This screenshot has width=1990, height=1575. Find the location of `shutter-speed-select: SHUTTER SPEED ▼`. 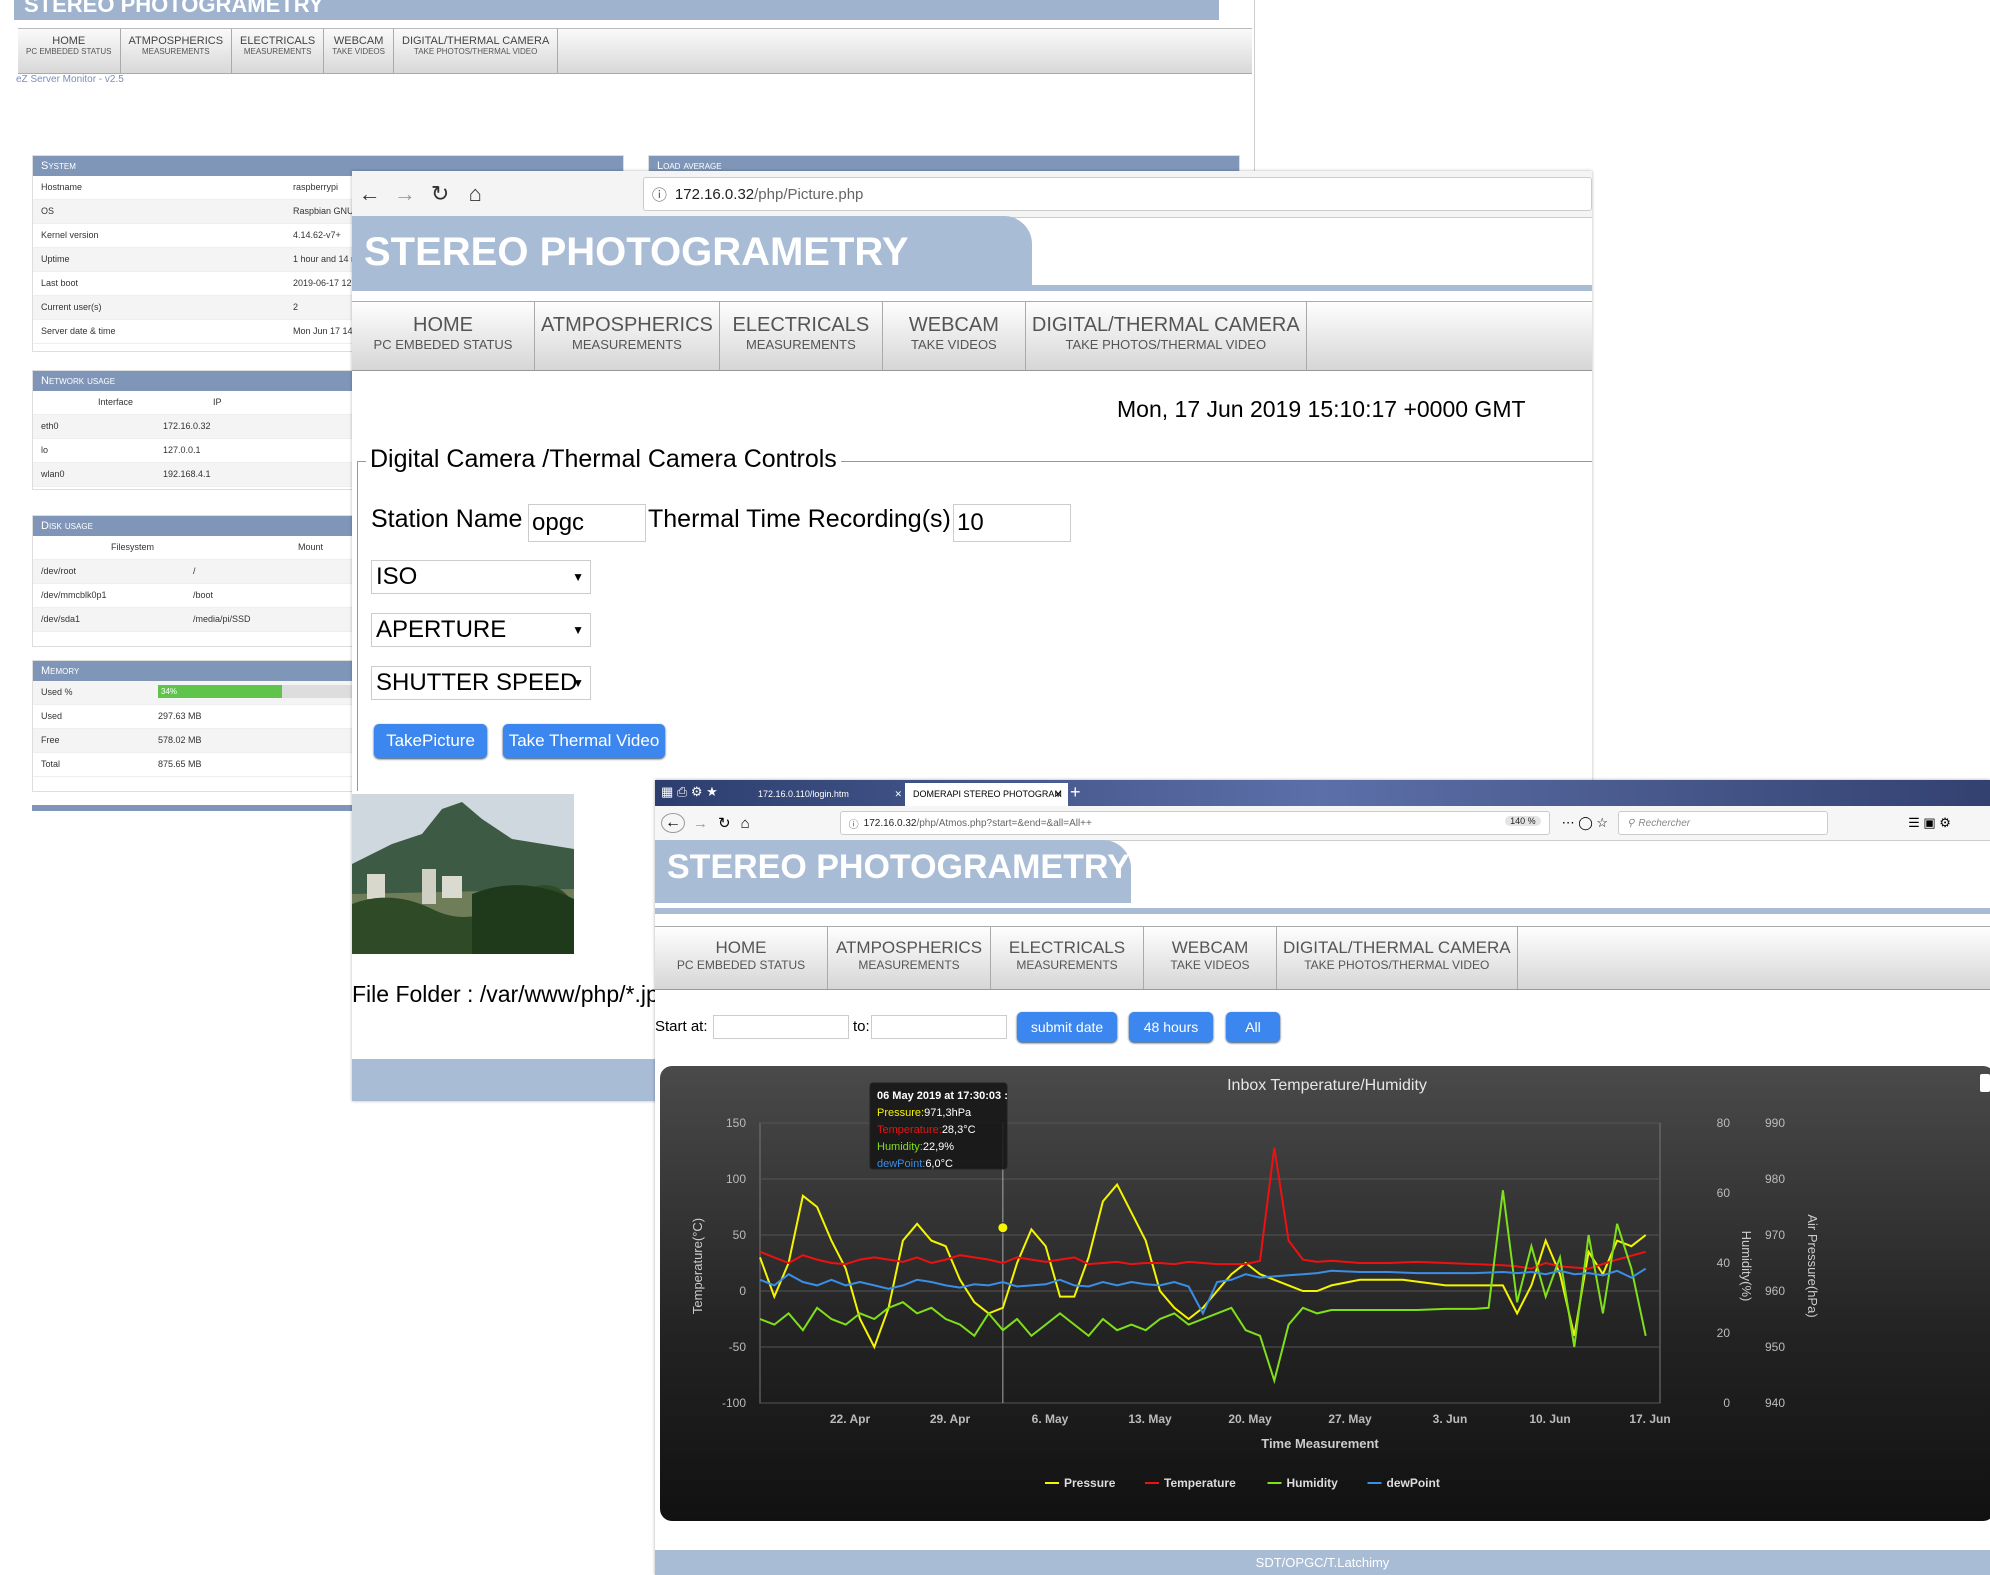

shutter-speed-select: SHUTTER SPEED ▼ is located at coordinates (481, 683).